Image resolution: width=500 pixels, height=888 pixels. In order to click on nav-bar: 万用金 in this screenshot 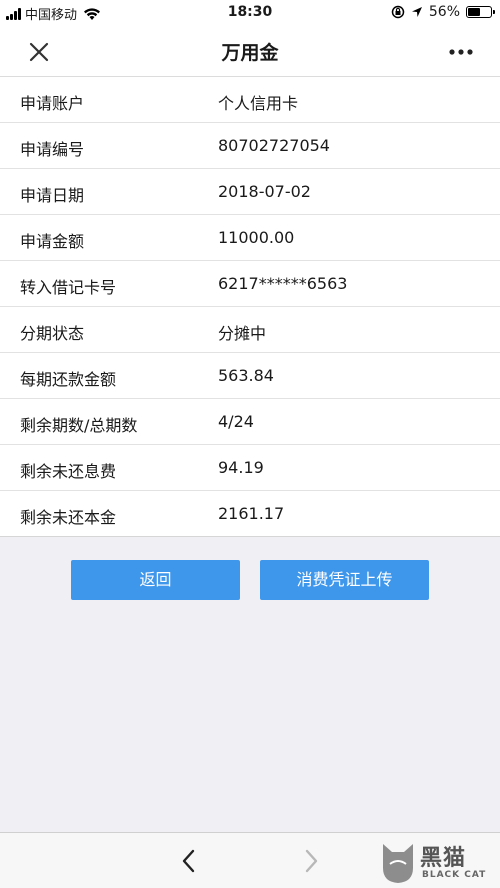, I will do `click(250, 51)`.